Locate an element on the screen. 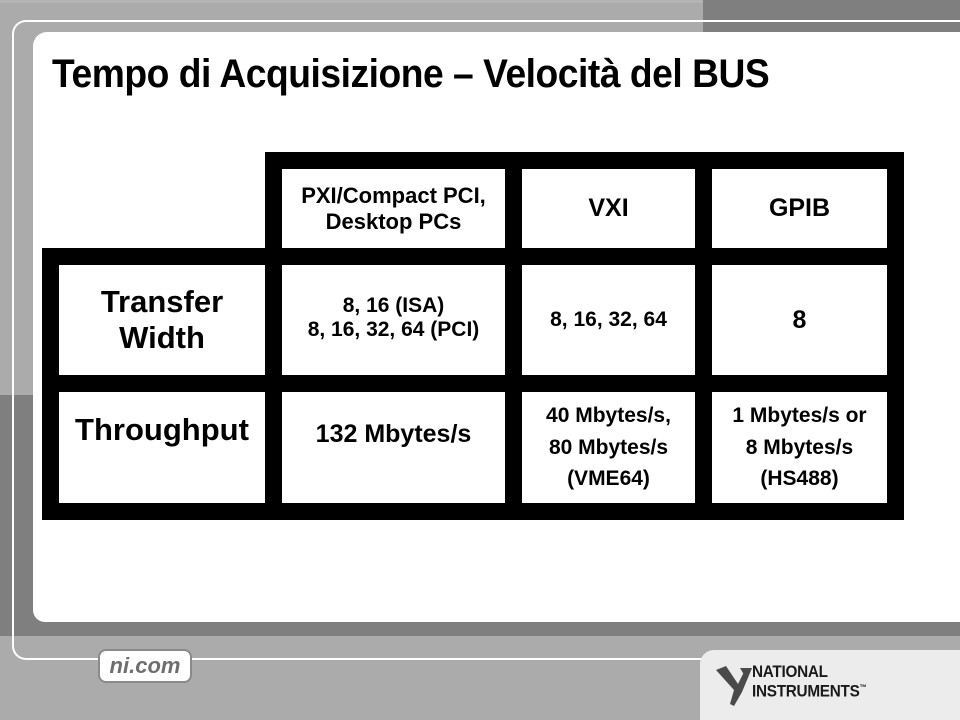  column-header-gpib-label: GPIB is located at coordinates (799, 208).